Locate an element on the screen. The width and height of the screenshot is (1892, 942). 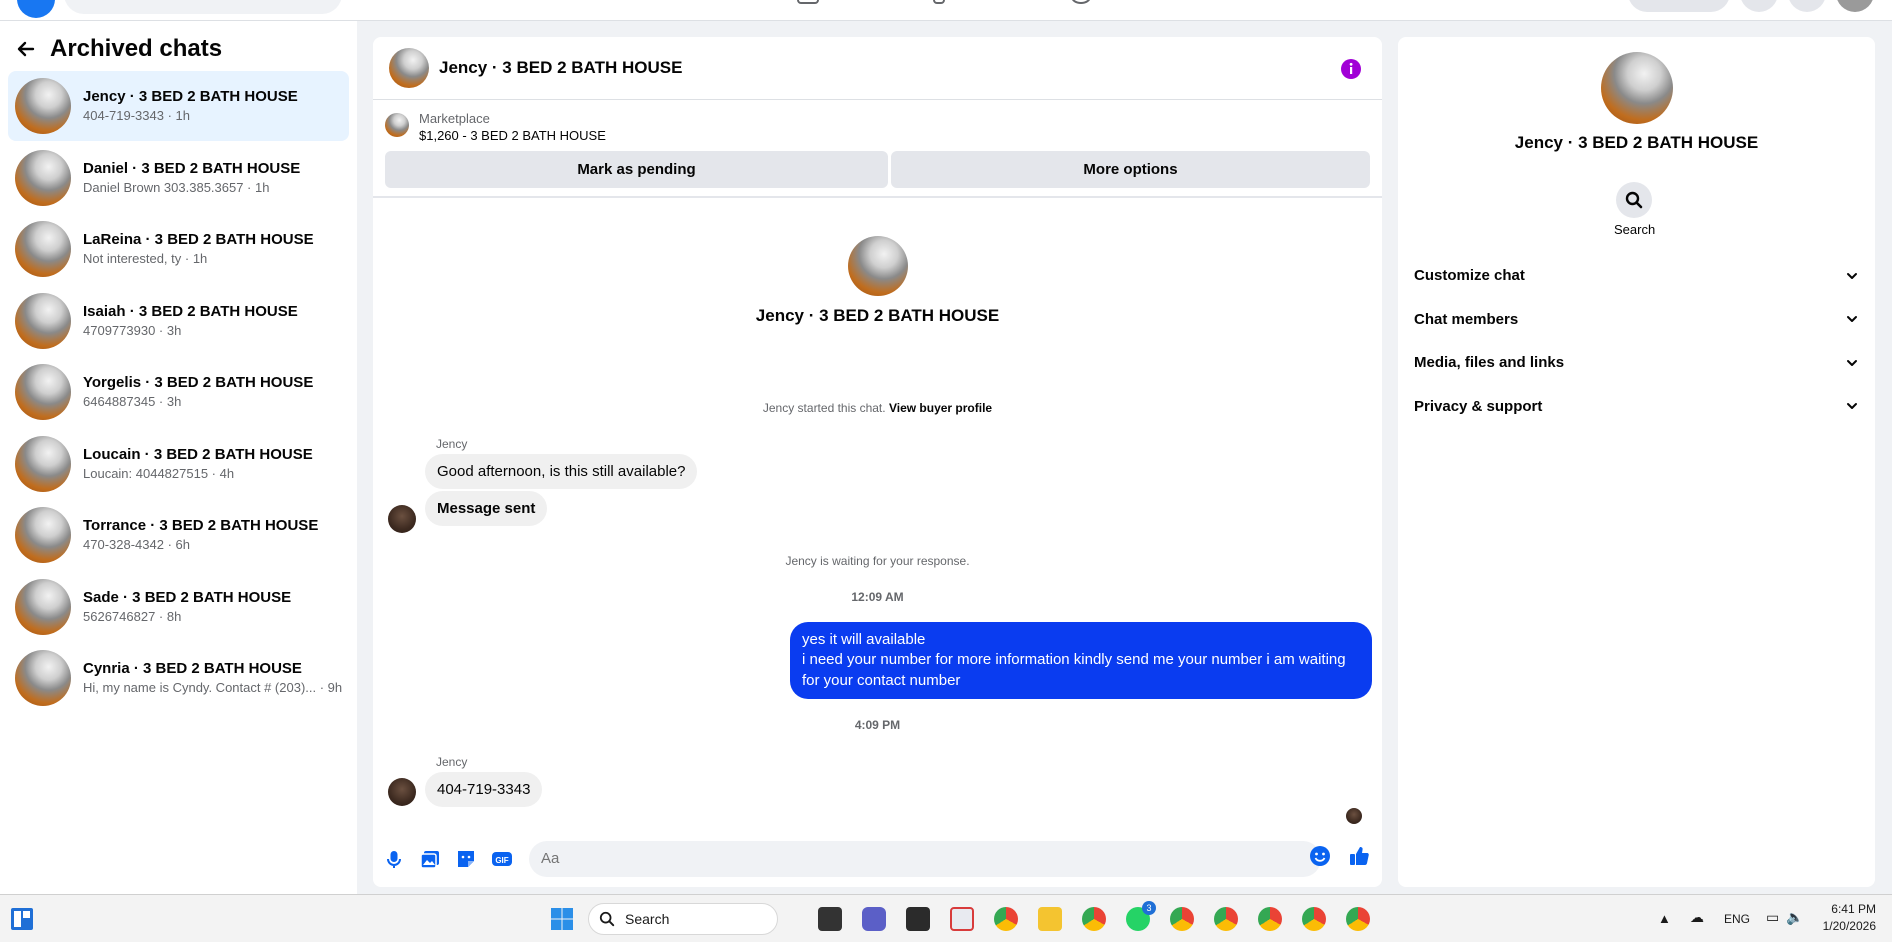
search-icon is located at coordinates (1634, 200).